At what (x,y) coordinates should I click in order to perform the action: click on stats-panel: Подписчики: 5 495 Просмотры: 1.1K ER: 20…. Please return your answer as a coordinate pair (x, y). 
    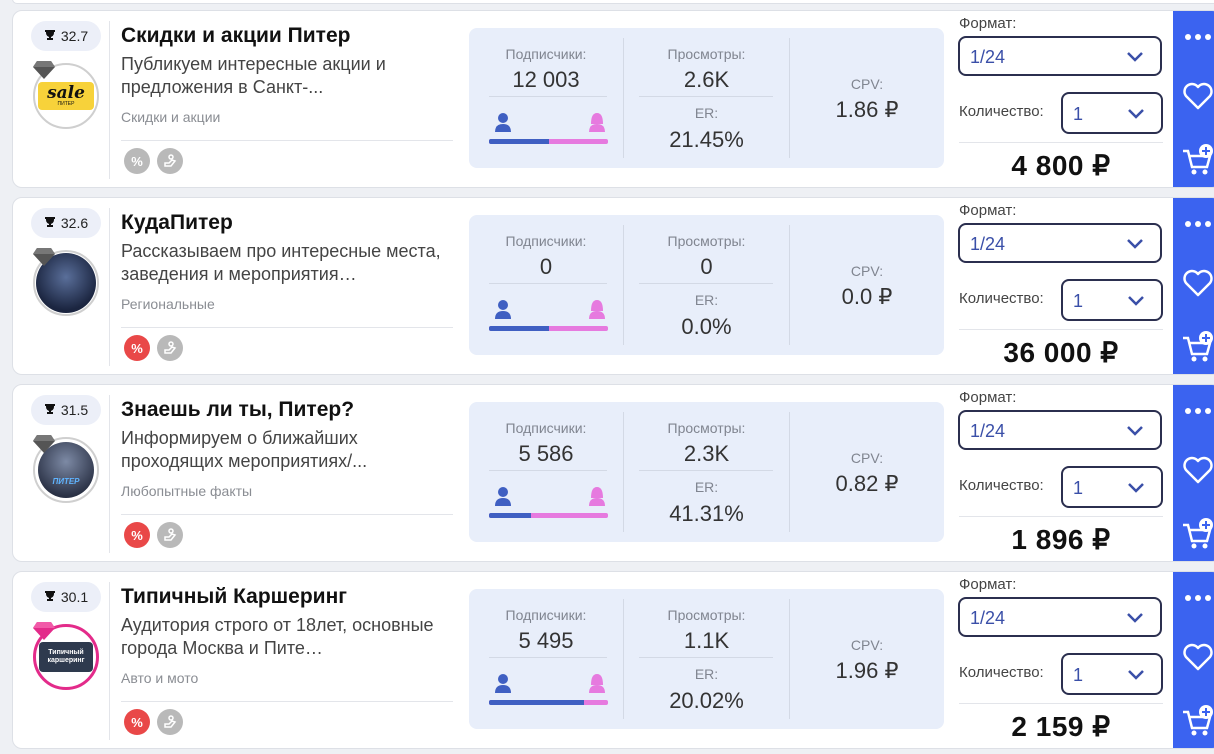
    Looking at the image, I should click on (706, 659).